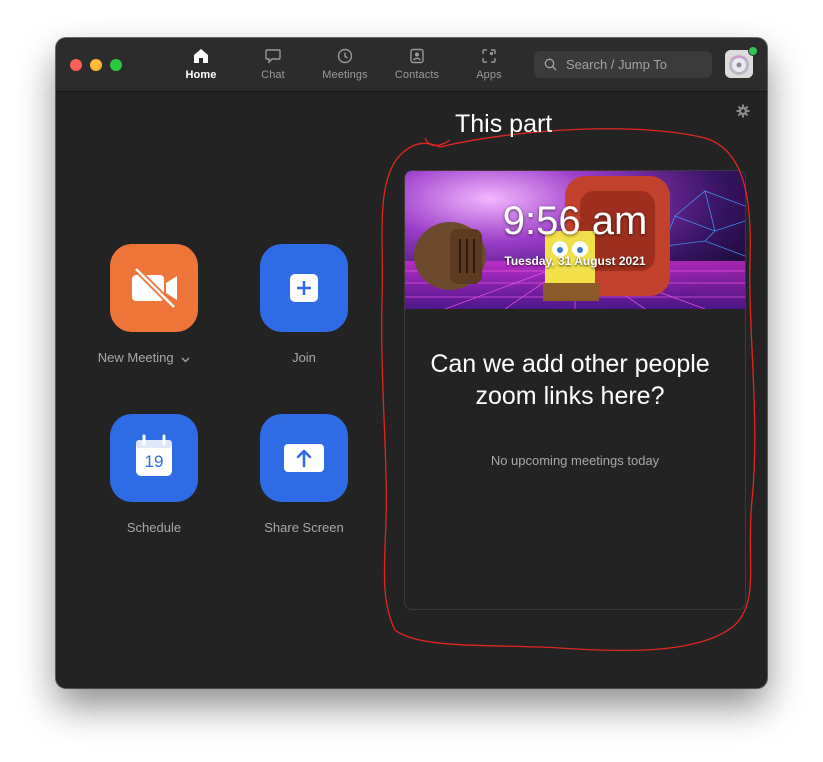 This screenshot has height=762, width=823. Describe the element at coordinates (304, 458) in the screenshot. I see `share-screen-button` at that location.